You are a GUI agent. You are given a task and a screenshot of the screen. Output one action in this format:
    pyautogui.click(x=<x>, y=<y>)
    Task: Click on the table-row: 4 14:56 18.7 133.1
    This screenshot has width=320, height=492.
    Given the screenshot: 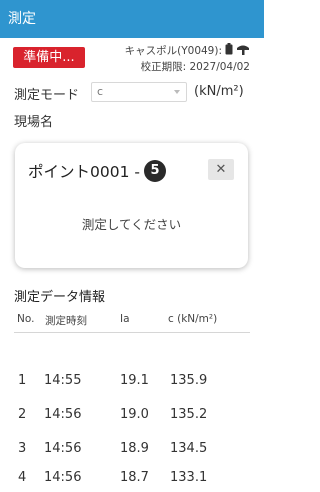 What is the action you would take?
    pyautogui.click(x=132, y=481)
    